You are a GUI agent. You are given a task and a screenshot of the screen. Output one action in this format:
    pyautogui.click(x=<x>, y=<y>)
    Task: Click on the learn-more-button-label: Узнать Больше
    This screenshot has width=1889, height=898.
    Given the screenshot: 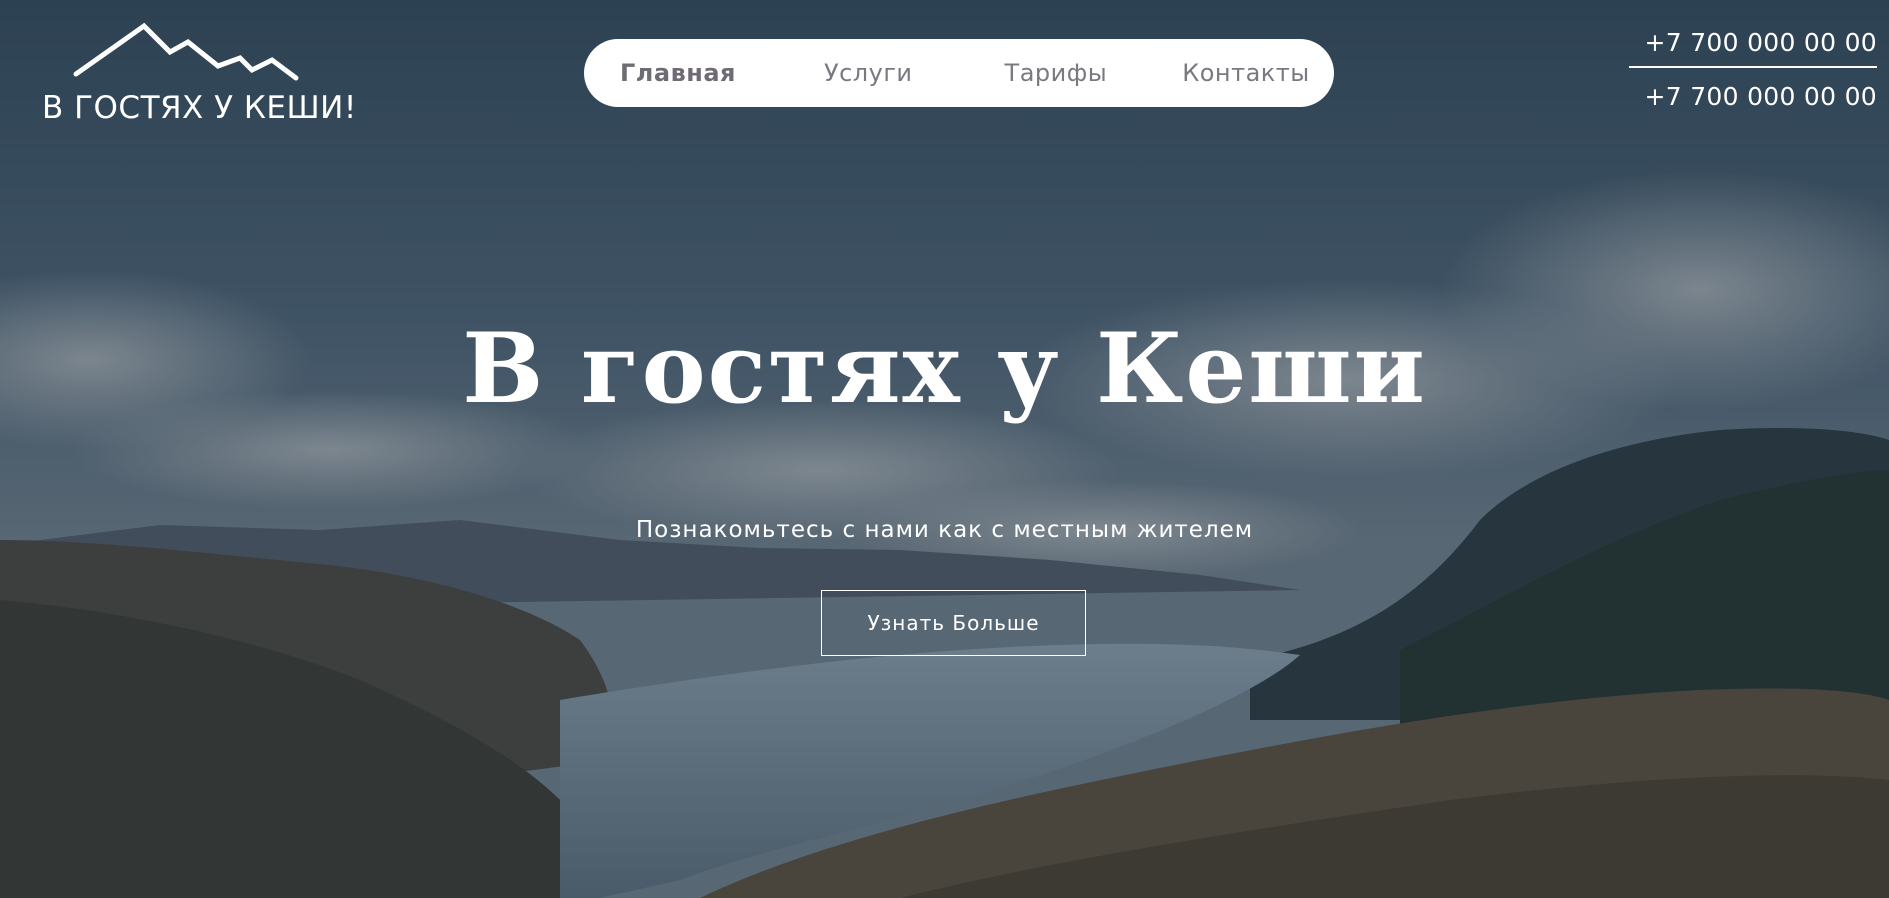 What is the action you would take?
    pyautogui.click(x=953, y=623)
    